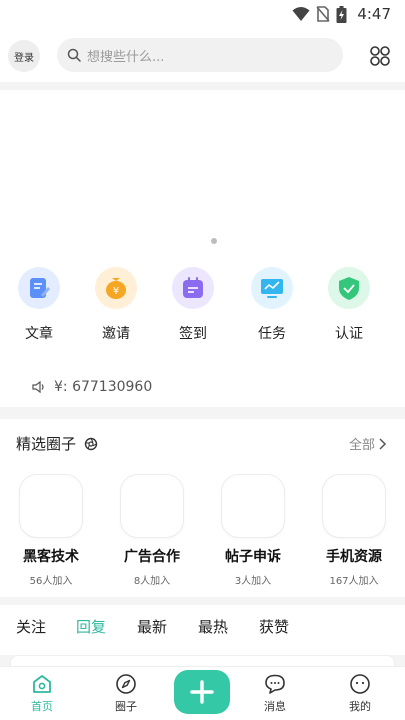  I want to click on invite-coin-icon: ¥, so click(116, 288).